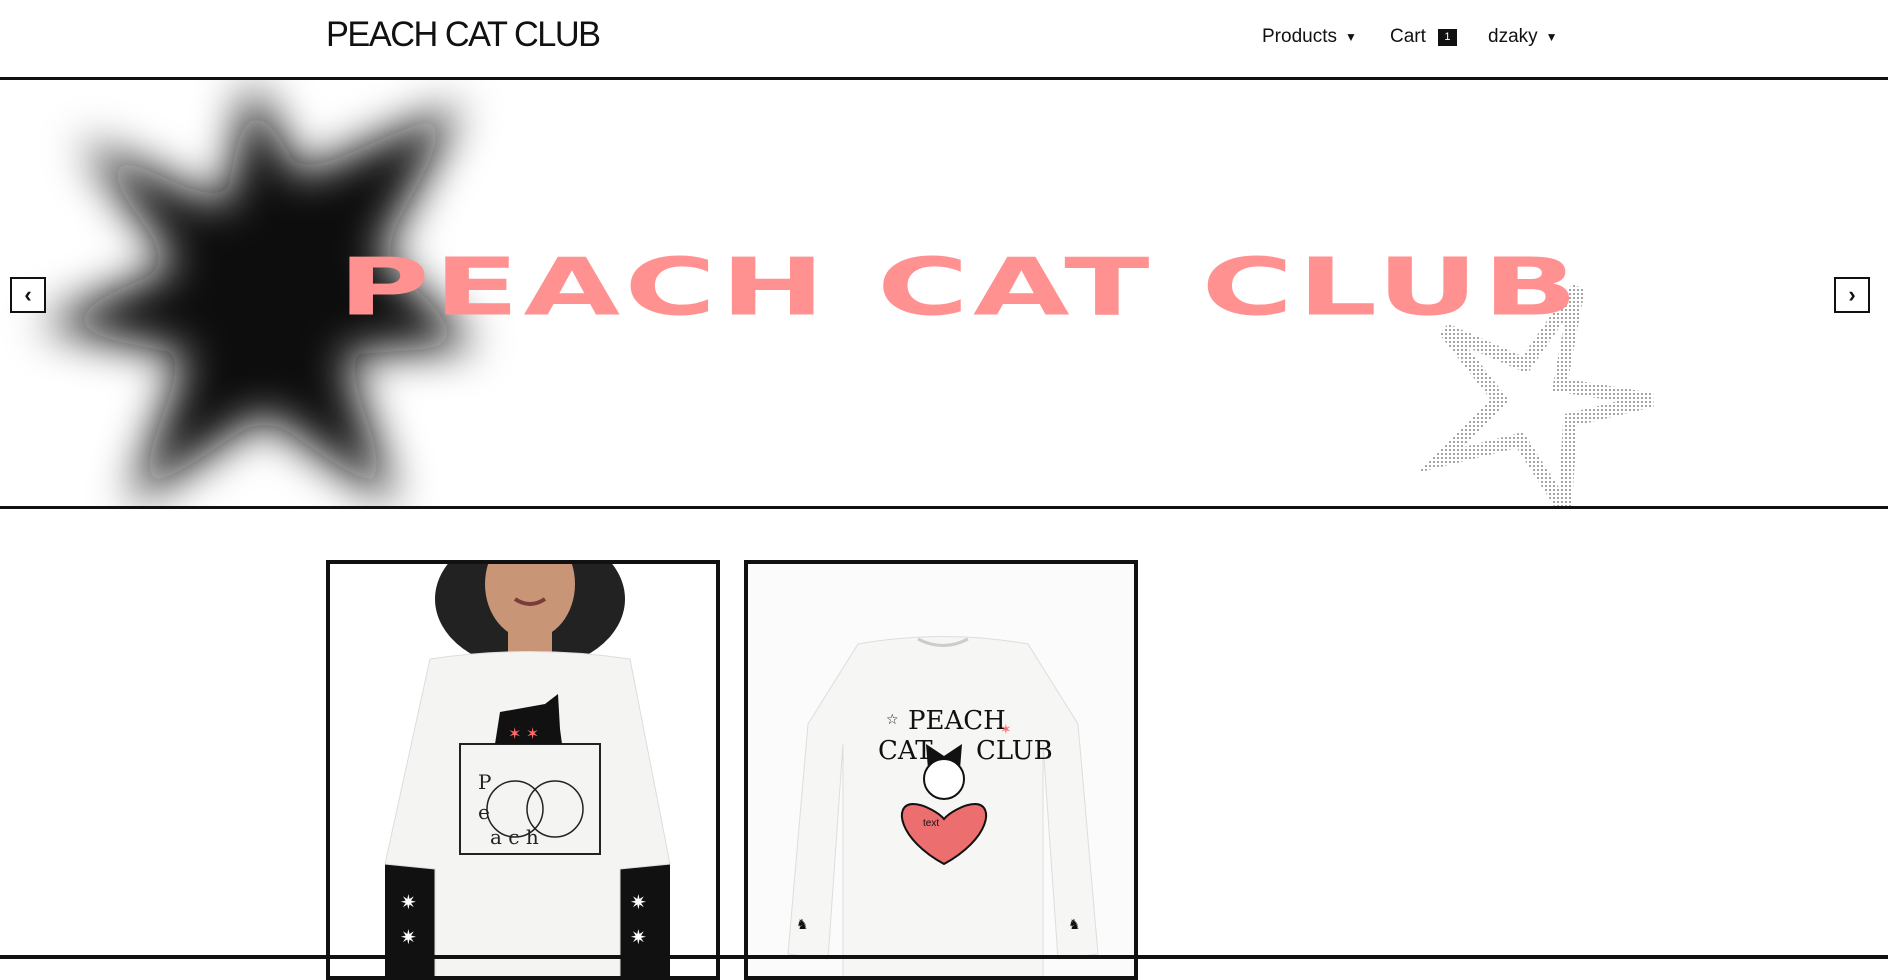 The image size is (1888, 980). I want to click on svg-text: P, so click(484, 782).